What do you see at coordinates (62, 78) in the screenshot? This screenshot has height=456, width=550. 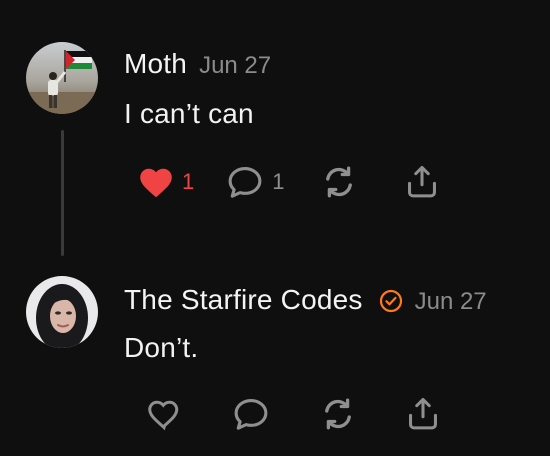 I see `avatar-moth` at bounding box center [62, 78].